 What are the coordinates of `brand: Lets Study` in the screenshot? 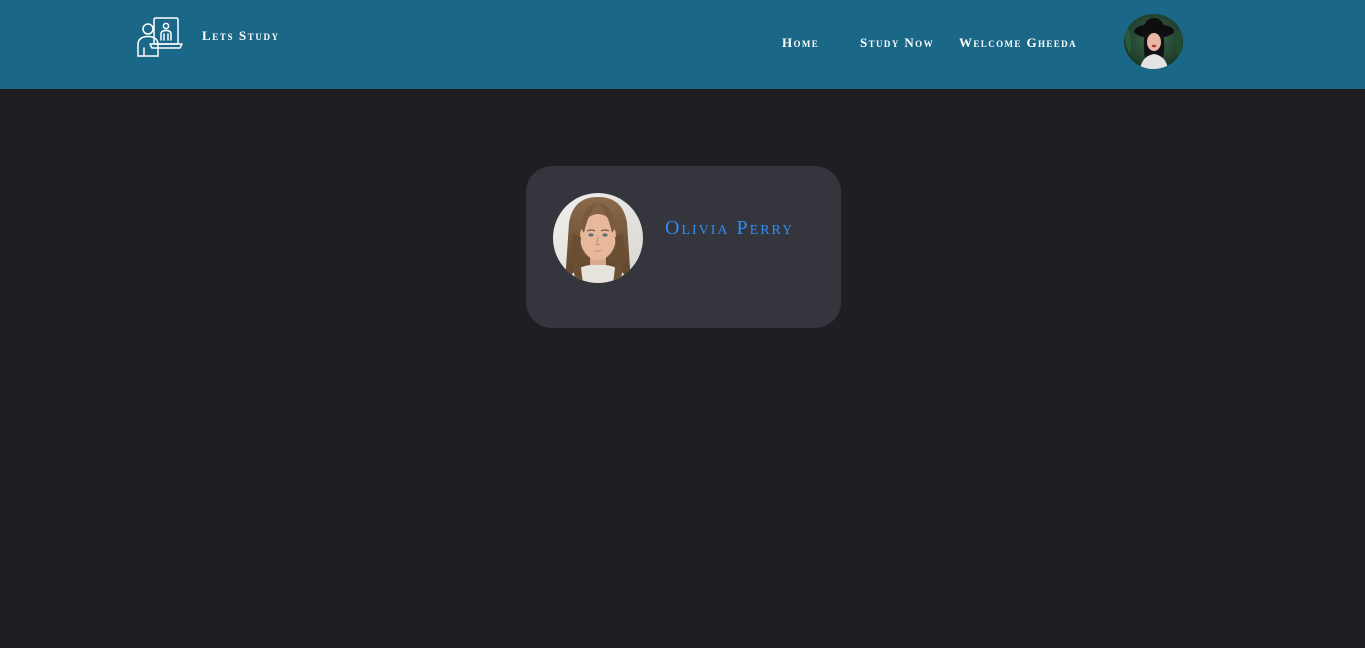 It's located at (208, 35).